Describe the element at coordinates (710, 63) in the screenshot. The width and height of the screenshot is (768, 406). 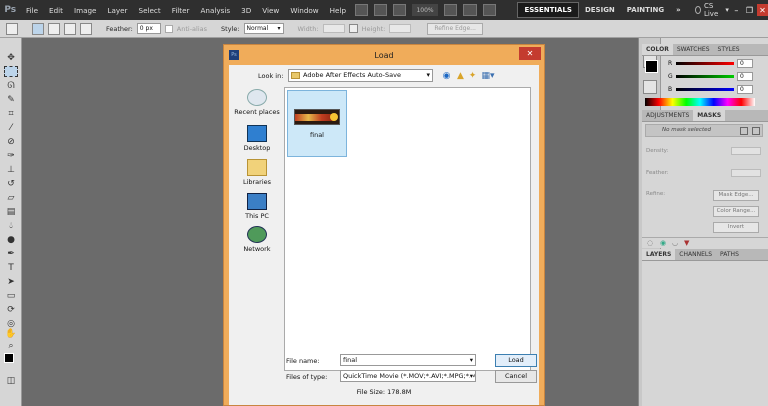
I see `slider-red: R 0` at that location.